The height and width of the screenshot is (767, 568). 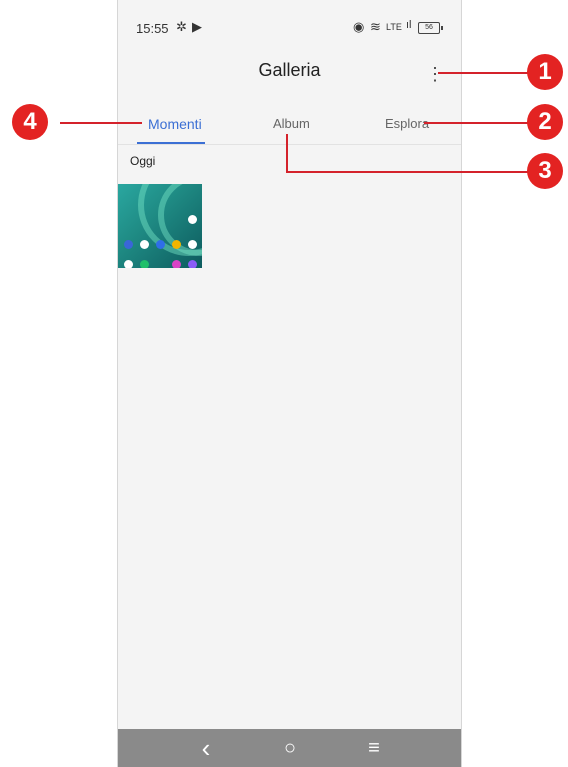 I want to click on status-bar: 15:55 ✲ ▶ ◉ ≋ LTE ıl 56, so click(x=289, y=24).